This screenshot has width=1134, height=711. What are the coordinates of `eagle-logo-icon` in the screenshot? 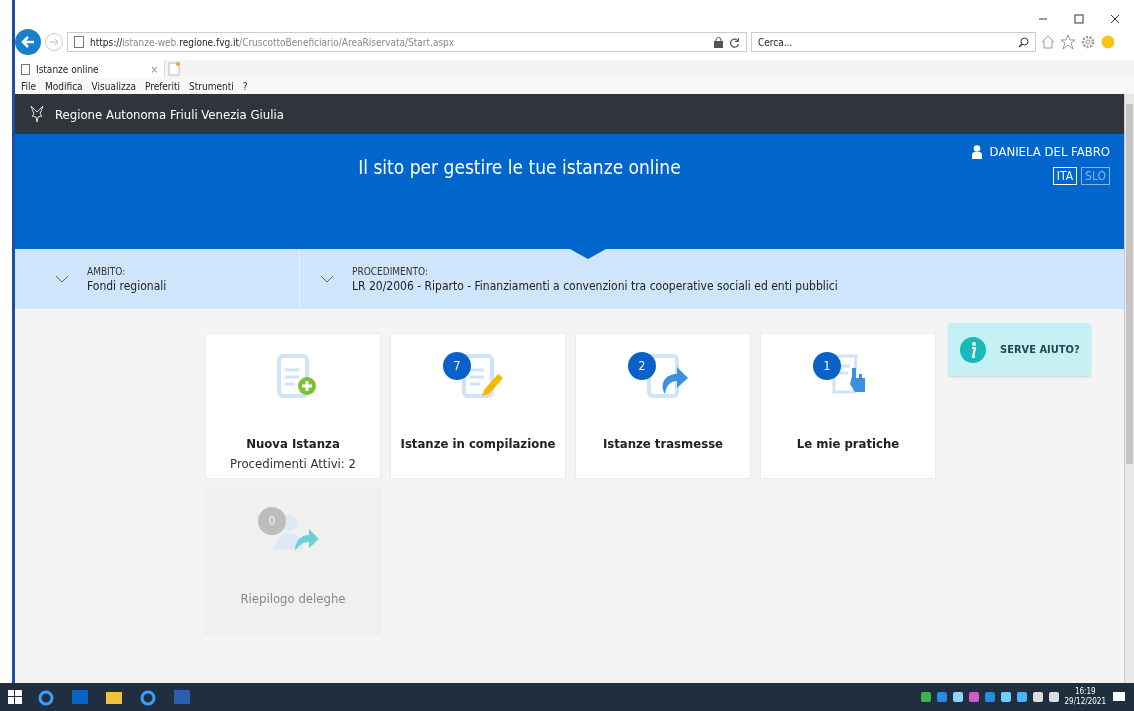 It's located at (37, 114).